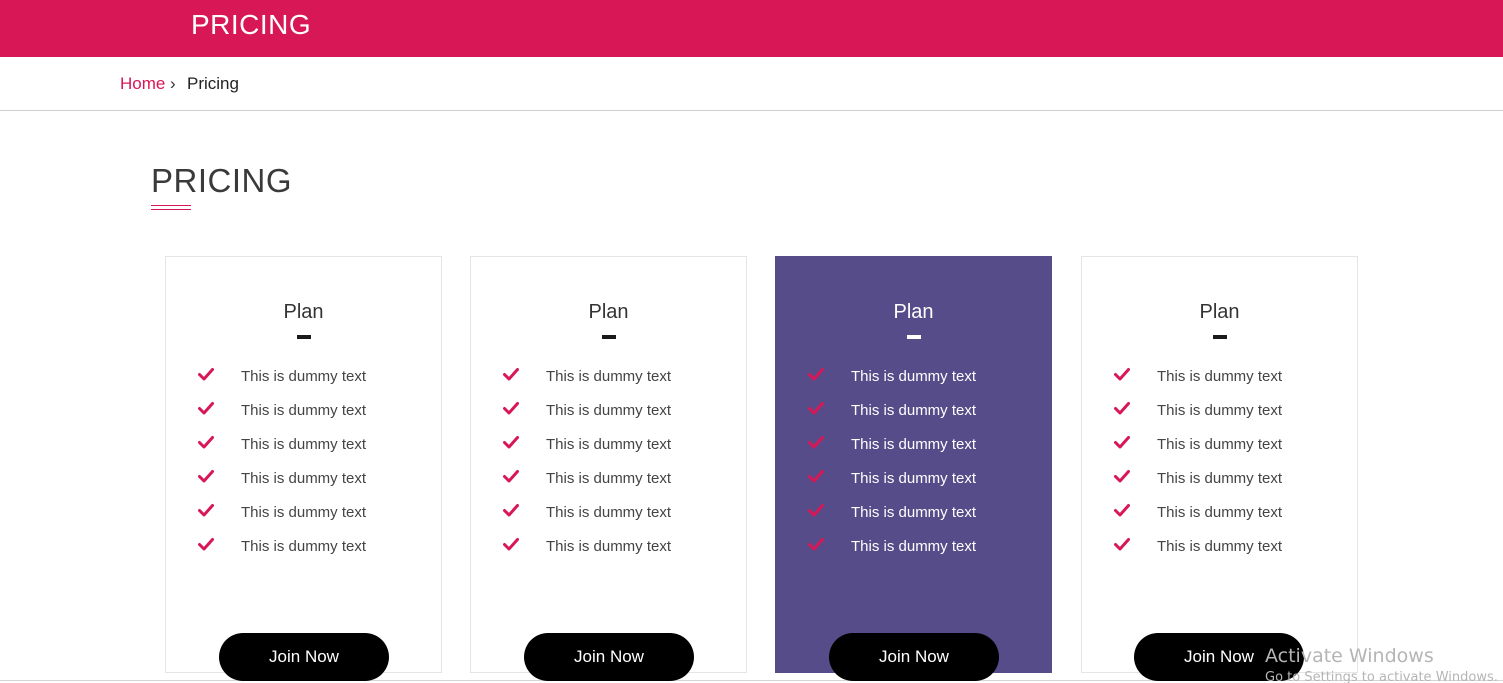 This screenshot has height=683, width=1503. Describe the element at coordinates (142, 84) in the screenshot. I see `breadcrumb-home-link: Home` at that location.